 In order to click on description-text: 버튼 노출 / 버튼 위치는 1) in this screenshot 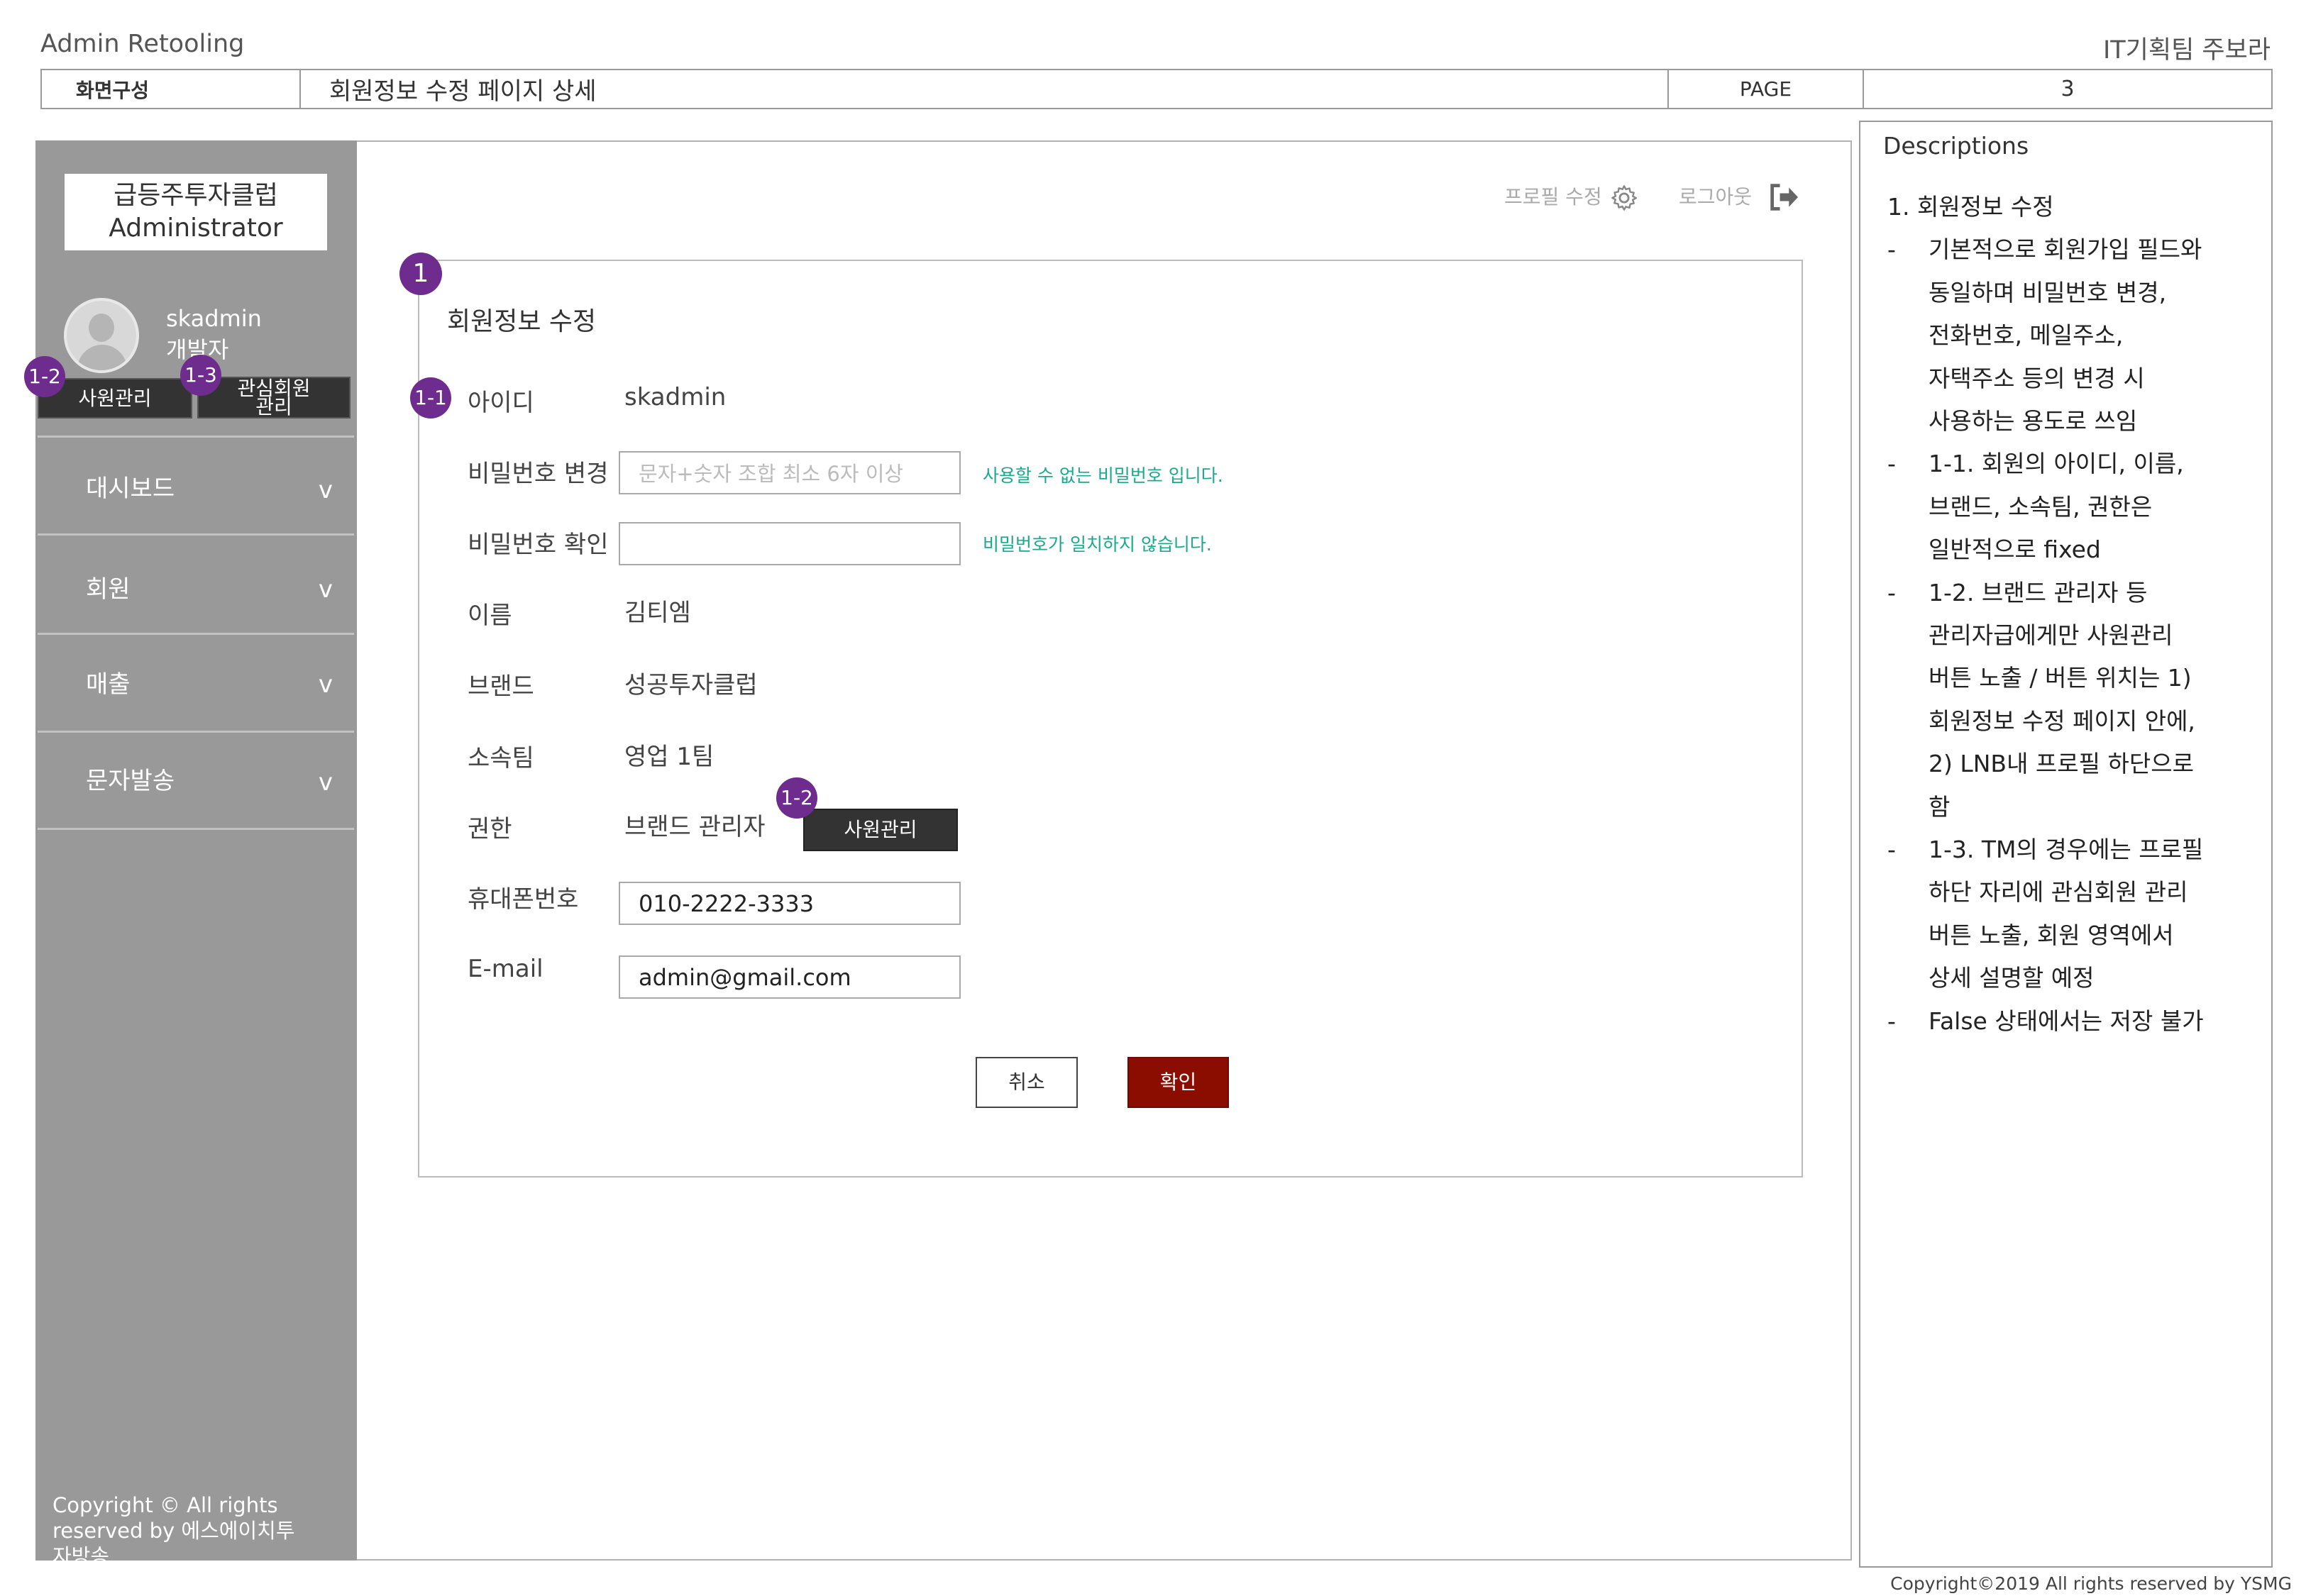, I will do `click(2060, 678)`.